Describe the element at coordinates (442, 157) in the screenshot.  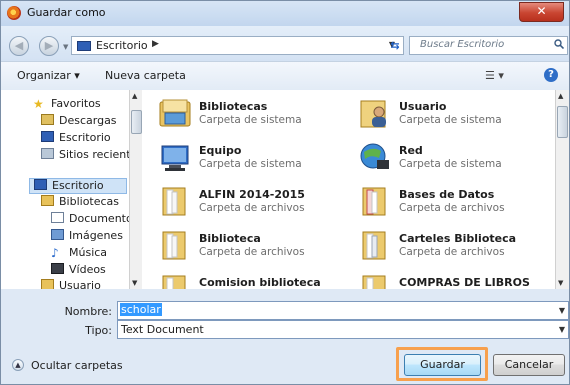
I see `list-item: Red Carpeta de sistema` at that location.